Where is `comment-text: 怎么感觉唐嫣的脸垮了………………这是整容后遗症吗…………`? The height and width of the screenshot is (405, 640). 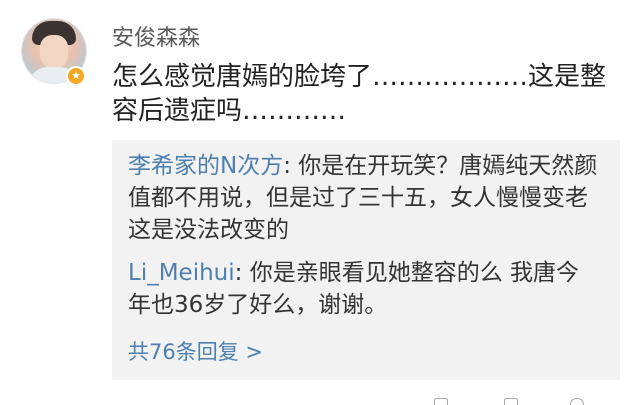
comment-text: 怎么感觉唐嫣的脸垮了………………这是整容后遗症吗………… is located at coordinates (359, 94).